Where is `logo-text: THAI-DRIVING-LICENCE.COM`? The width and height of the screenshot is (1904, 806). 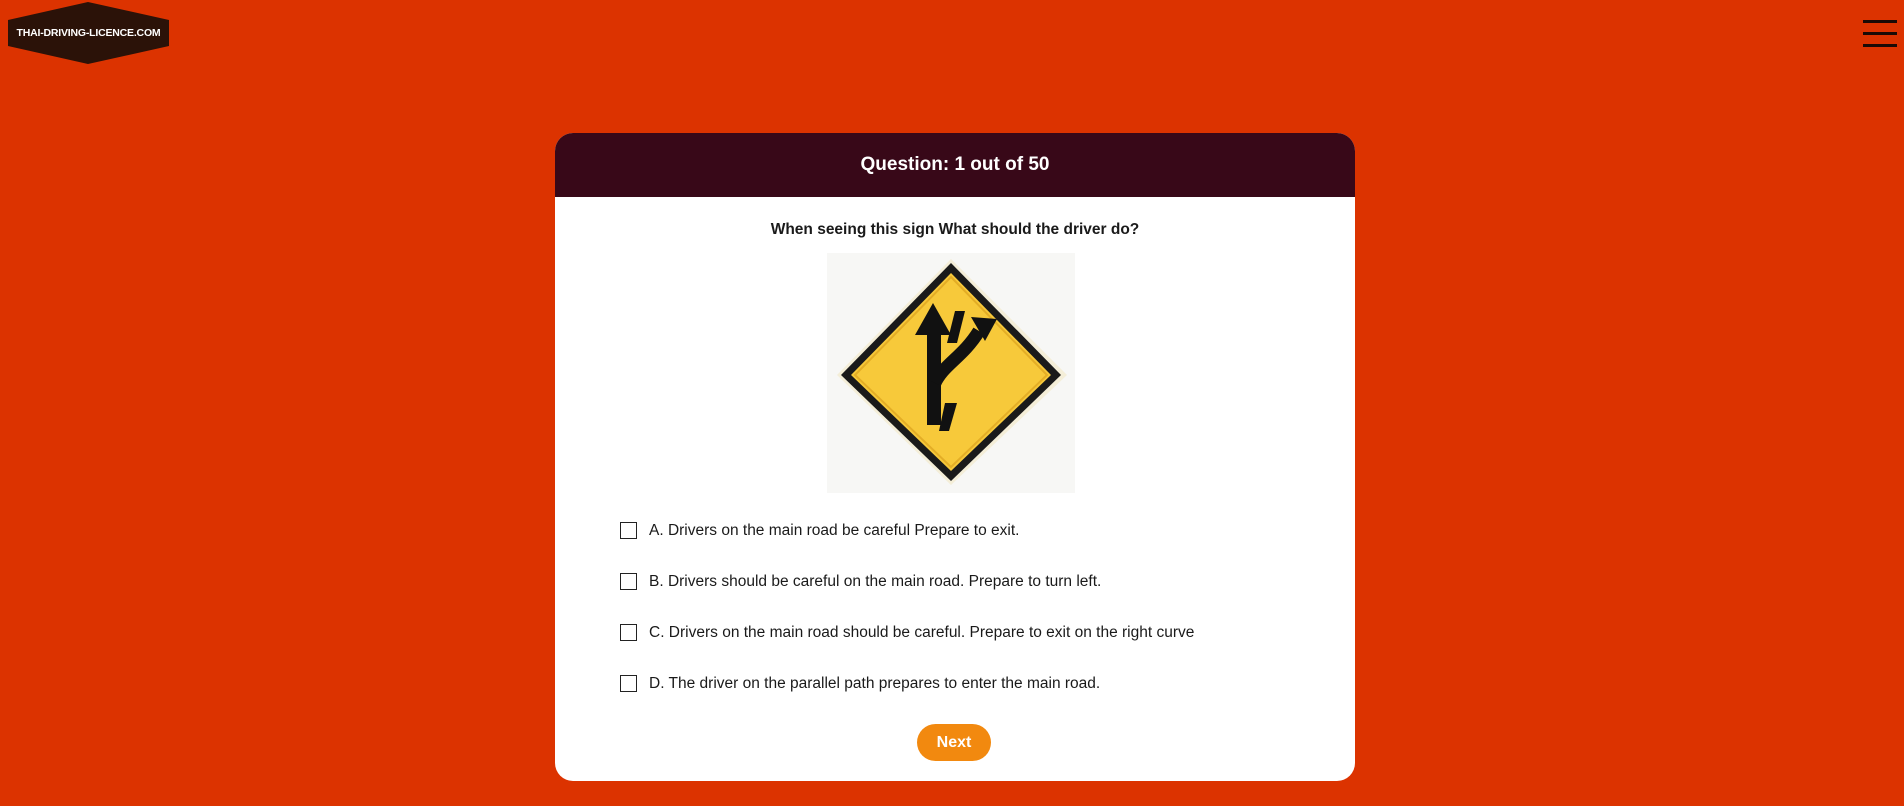 logo-text: THAI-DRIVING-LICENCE.COM is located at coordinates (88, 33).